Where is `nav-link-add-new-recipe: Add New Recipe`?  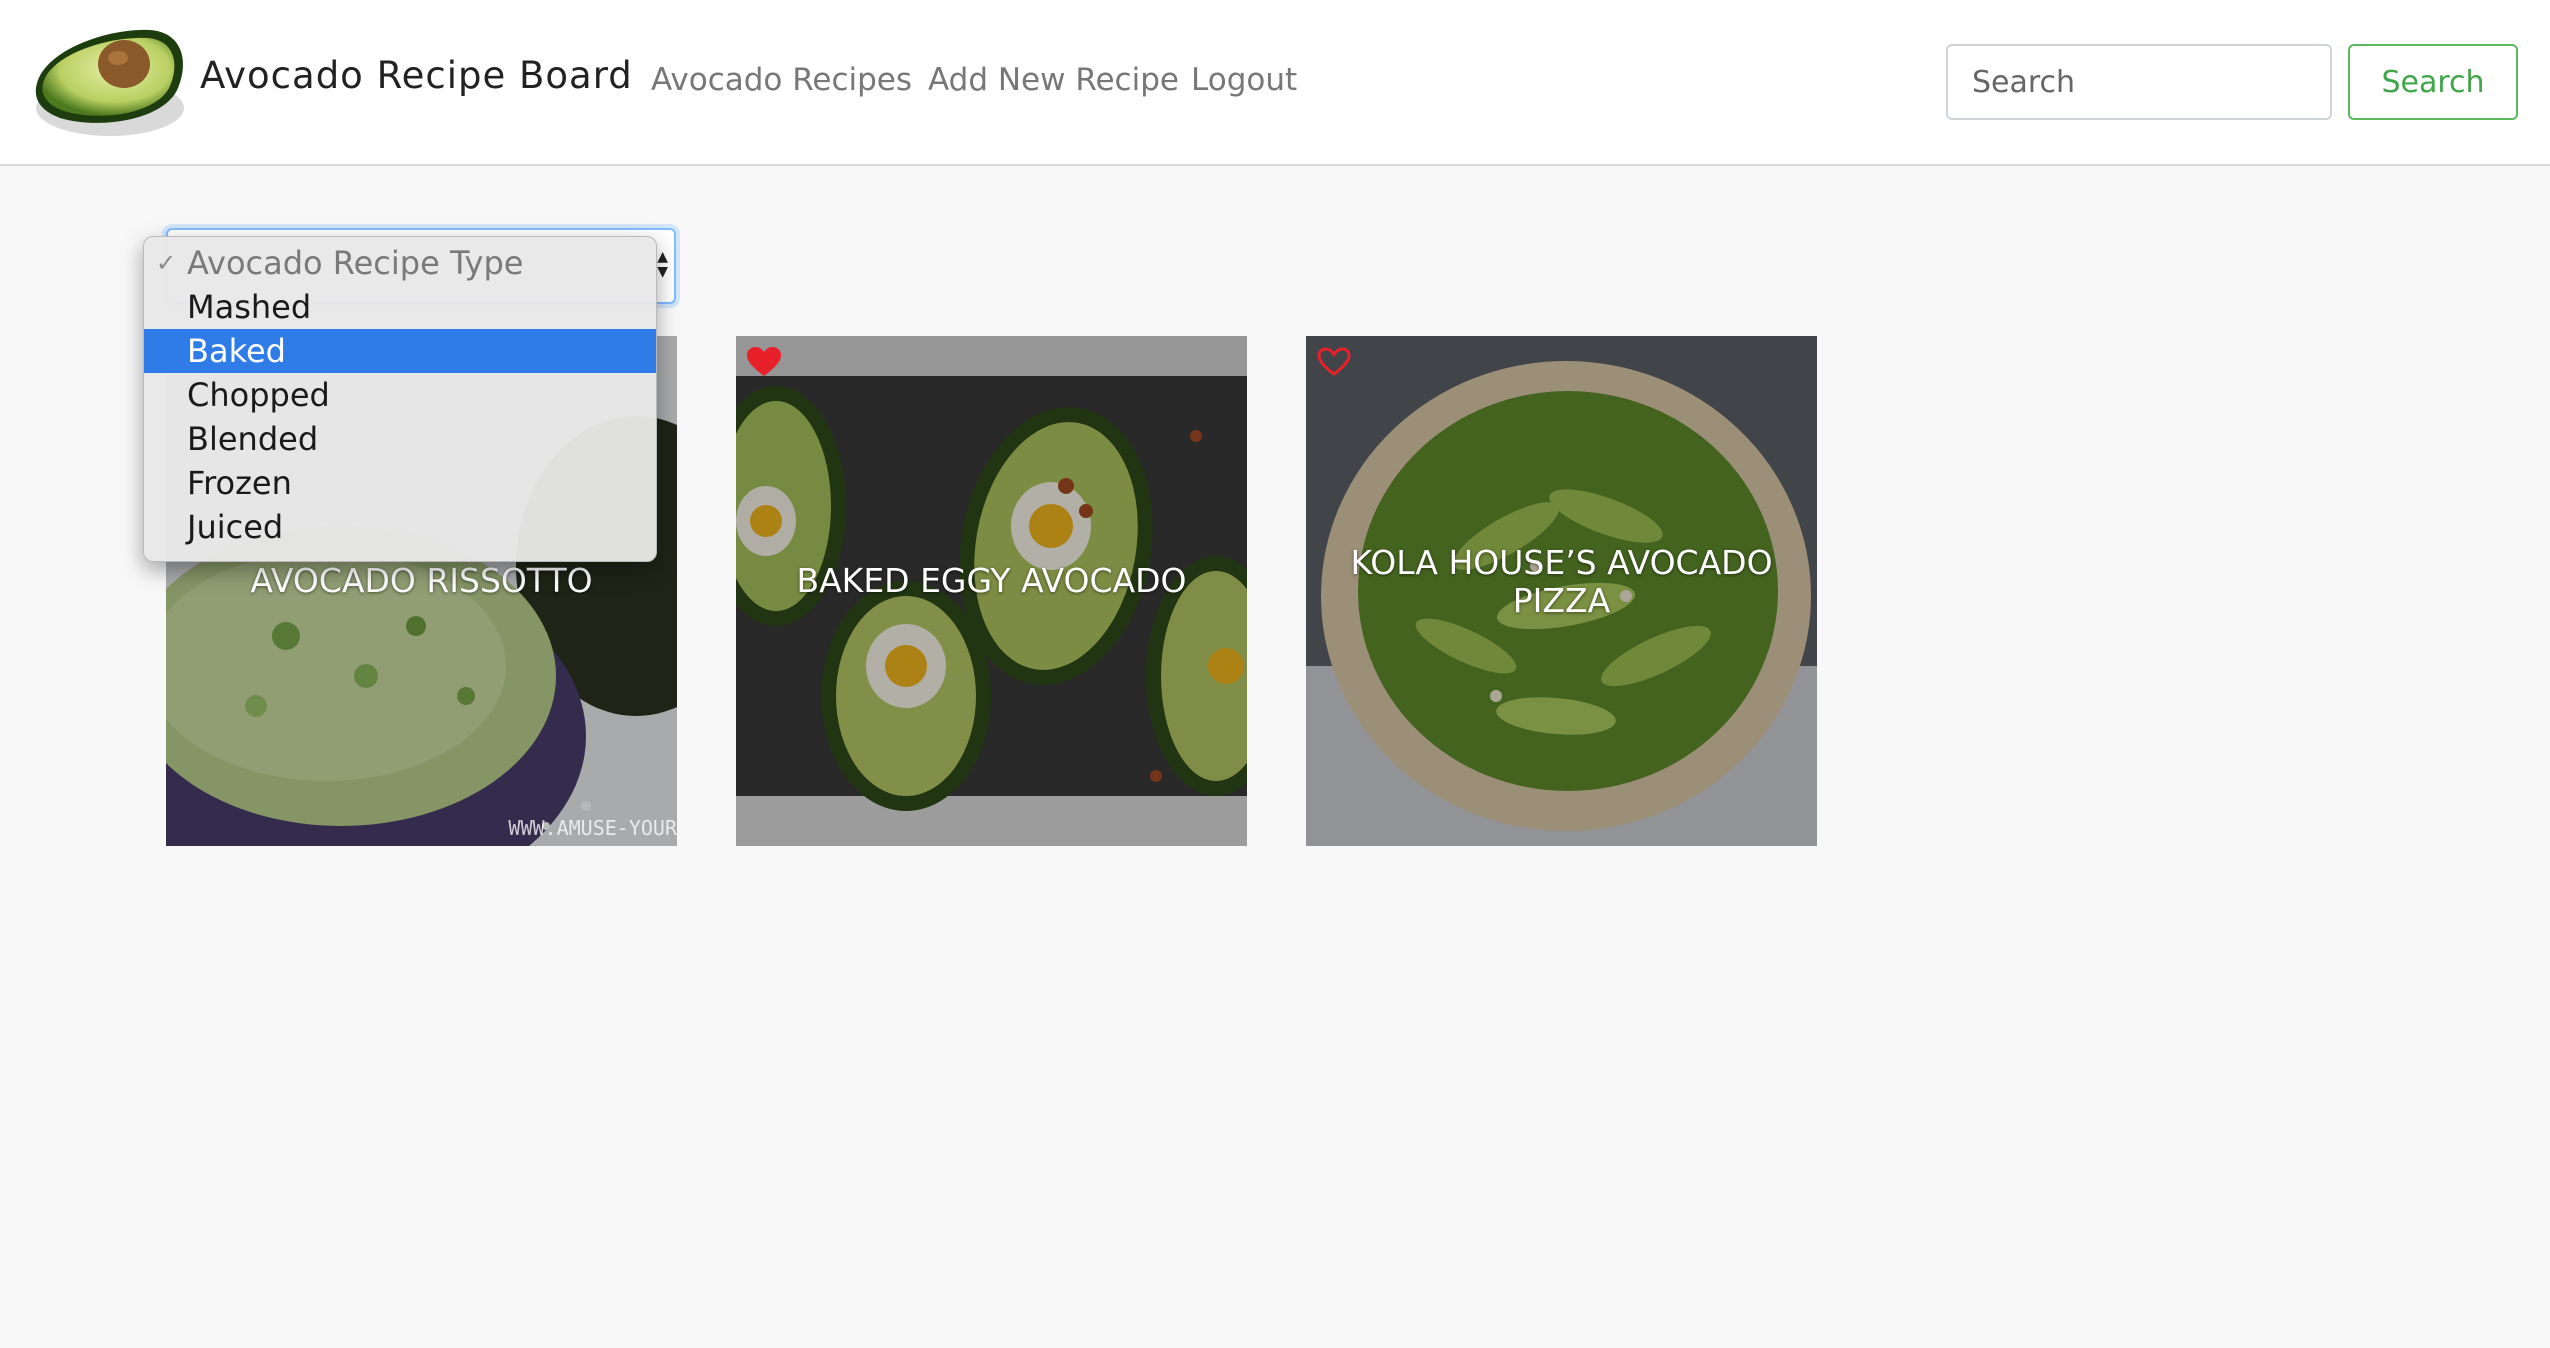 nav-link-add-new-recipe: Add New Recipe is located at coordinates (1053, 80).